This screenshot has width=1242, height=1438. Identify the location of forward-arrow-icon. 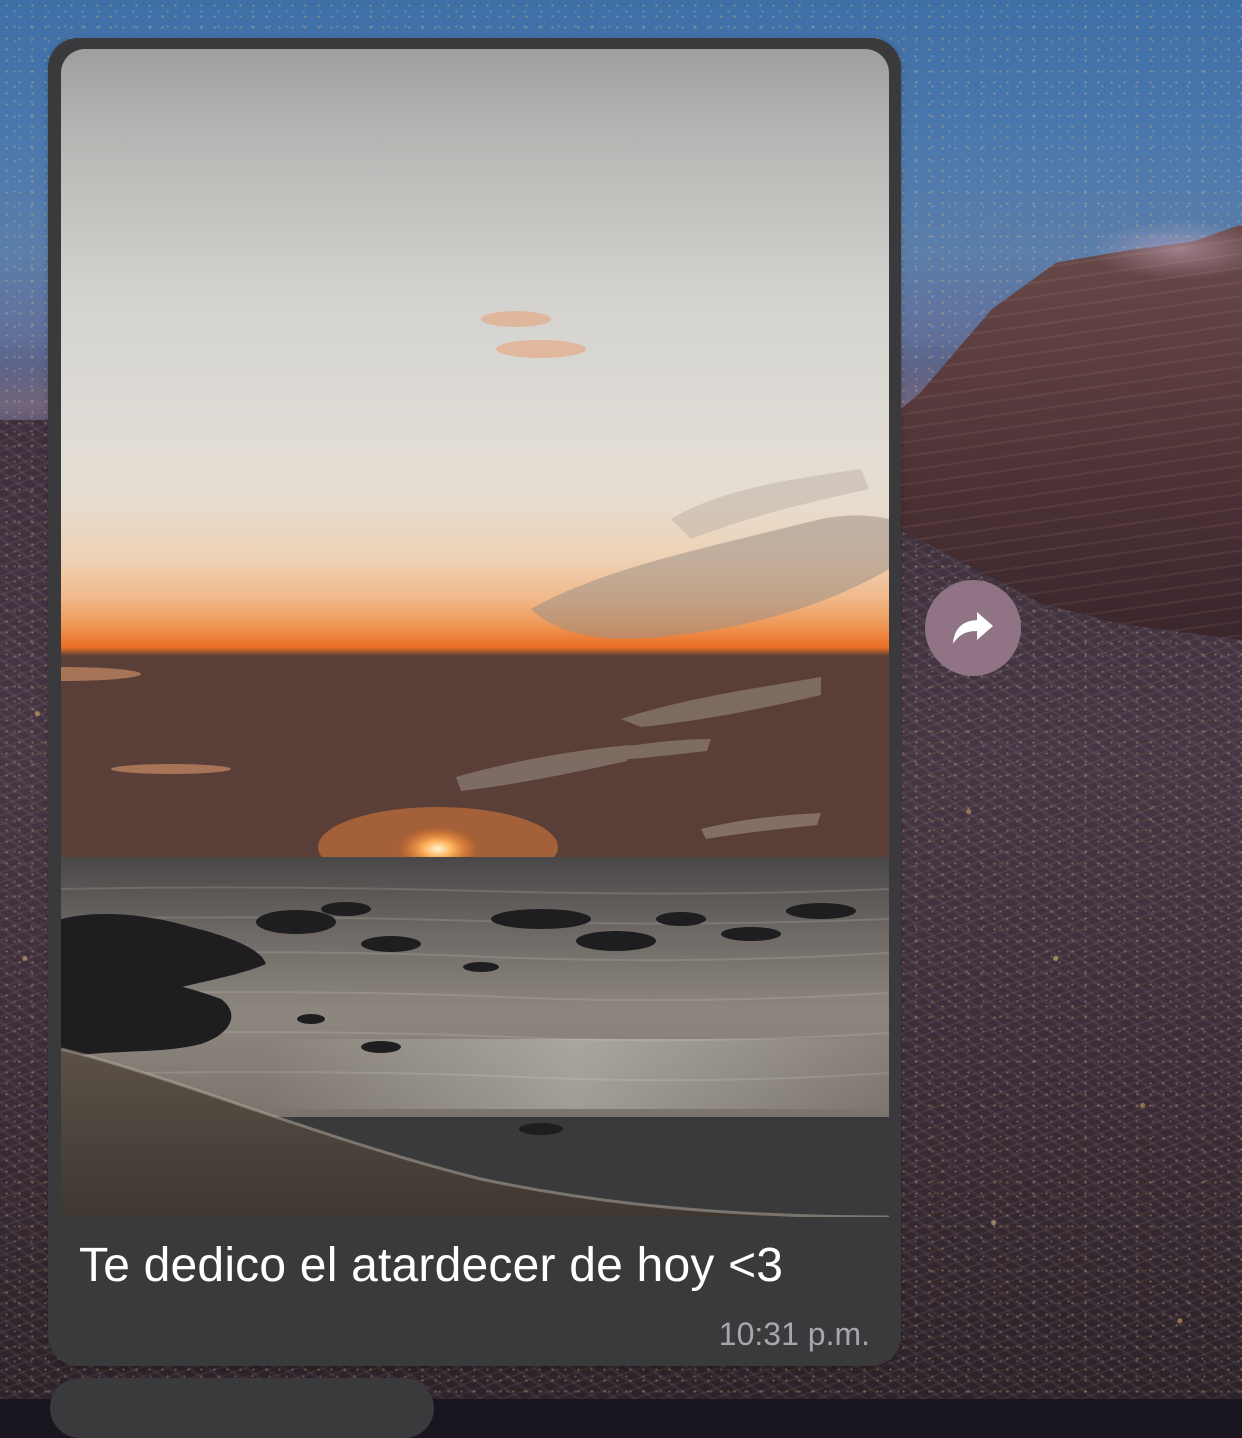
(973, 628).